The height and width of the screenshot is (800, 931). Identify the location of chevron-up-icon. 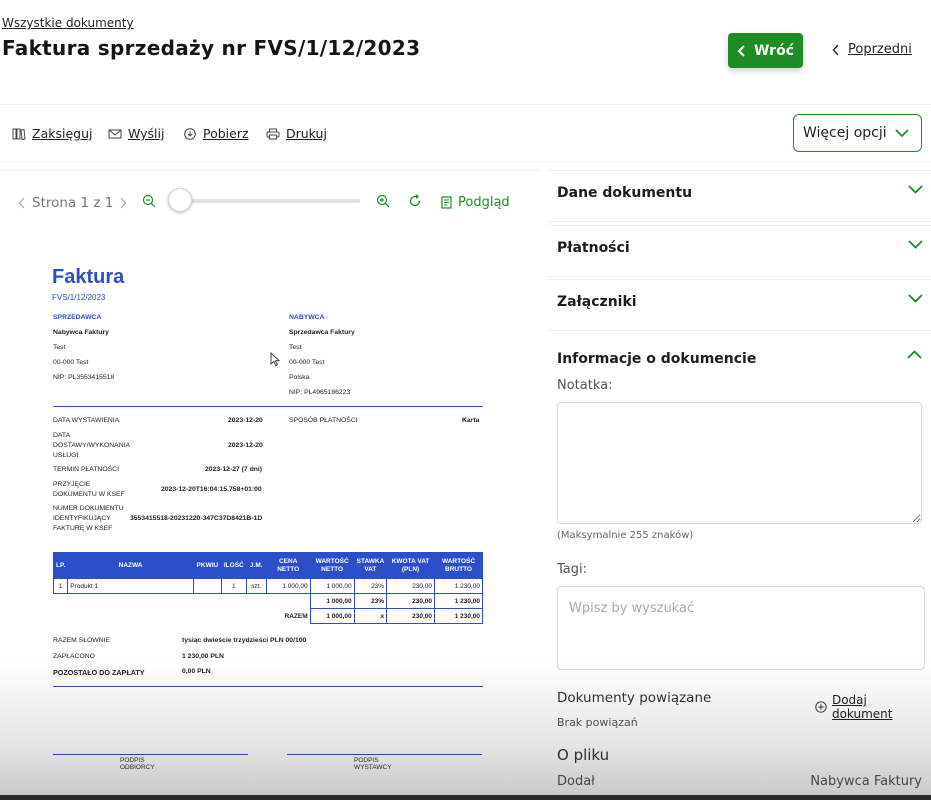
(914, 354).